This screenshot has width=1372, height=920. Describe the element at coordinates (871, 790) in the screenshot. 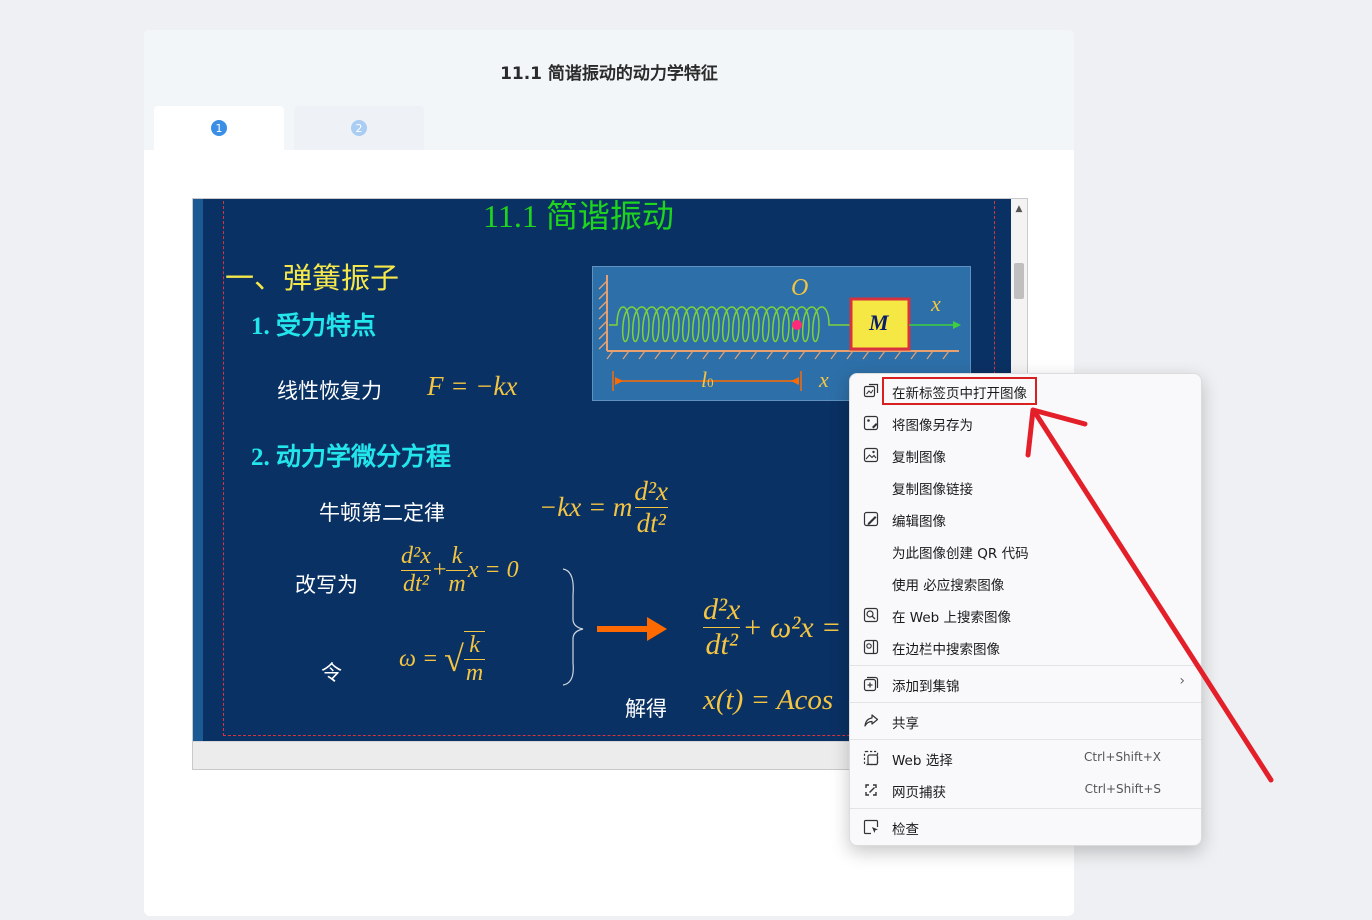

I see `web-capture-icon` at that location.